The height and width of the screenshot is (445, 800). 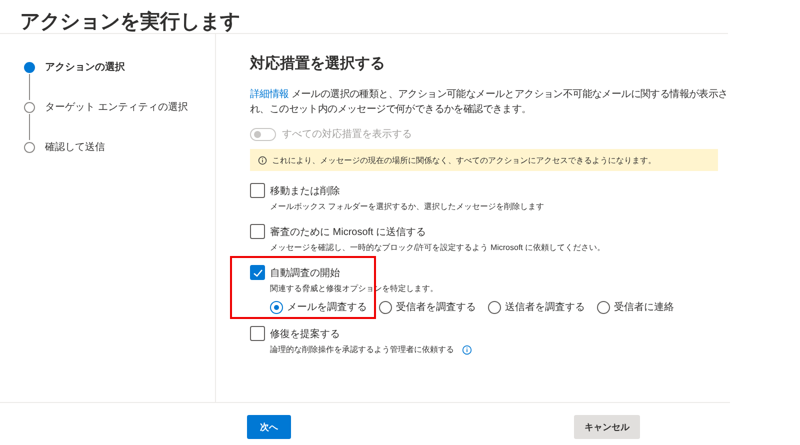 I want to click on radio-label: 受信者を調査する, so click(x=436, y=307).